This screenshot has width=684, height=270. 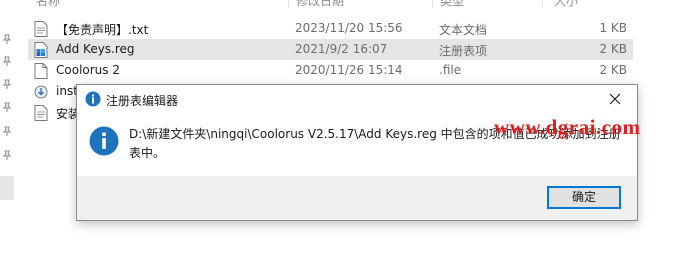 What do you see at coordinates (613, 28) in the screenshot?
I see `file-size: 1 KB` at bounding box center [613, 28].